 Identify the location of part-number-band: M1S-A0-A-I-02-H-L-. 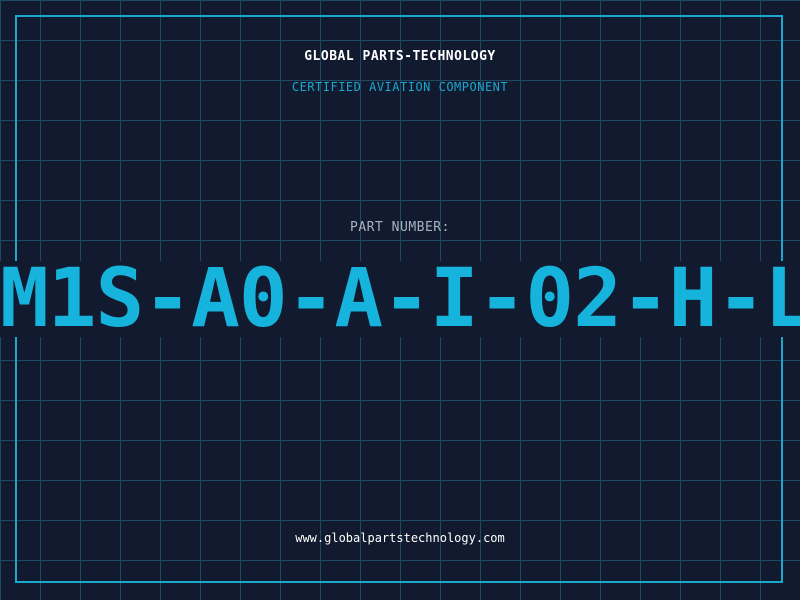
(400, 299).